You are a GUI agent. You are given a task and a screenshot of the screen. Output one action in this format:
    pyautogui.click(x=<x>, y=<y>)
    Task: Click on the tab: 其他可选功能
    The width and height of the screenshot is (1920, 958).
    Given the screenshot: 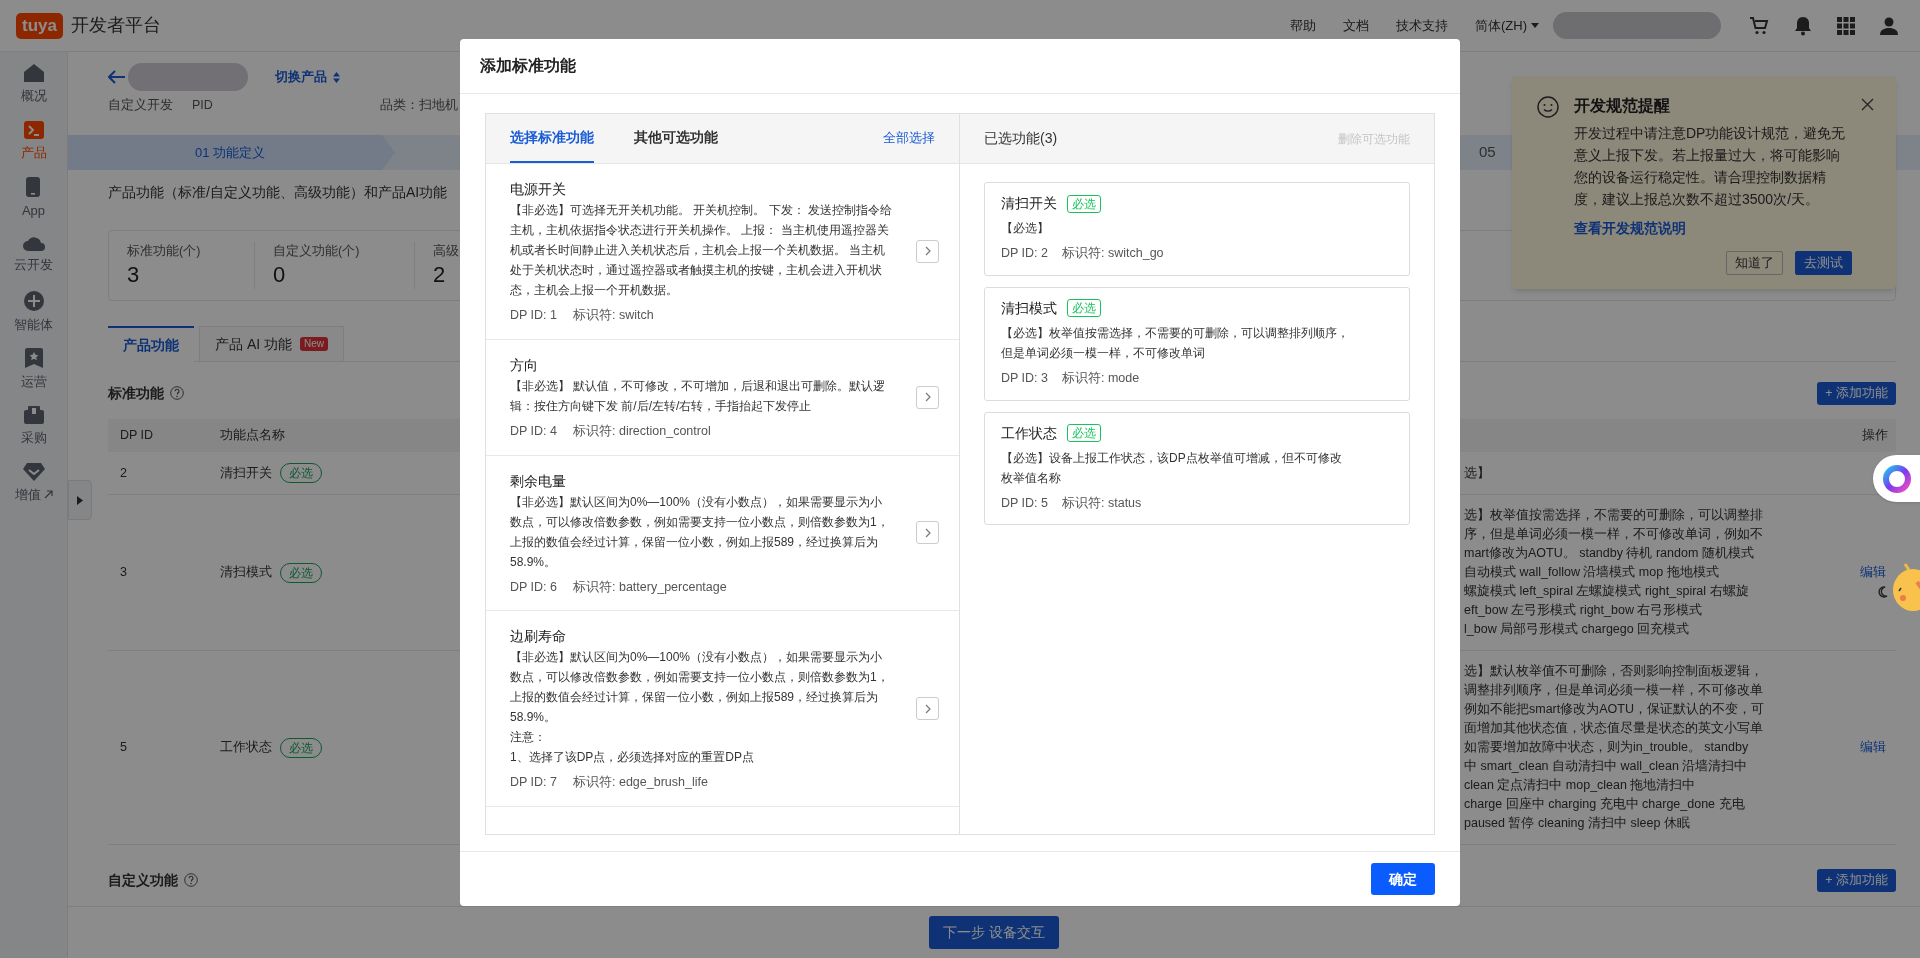 What is the action you would take?
    pyautogui.click(x=676, y=138)
    